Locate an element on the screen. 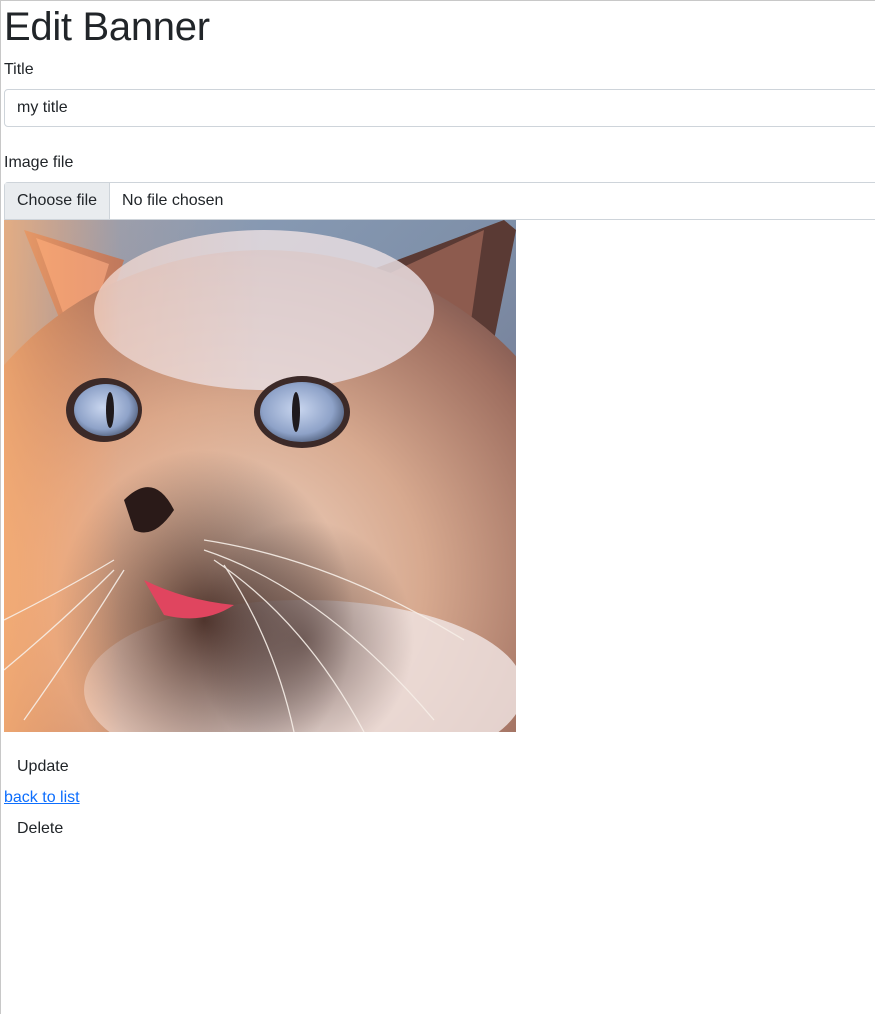 Image resolution: width=875 pixels, height=1014 pixels. image-file-label: Image file is located at coordinates (39, 162).